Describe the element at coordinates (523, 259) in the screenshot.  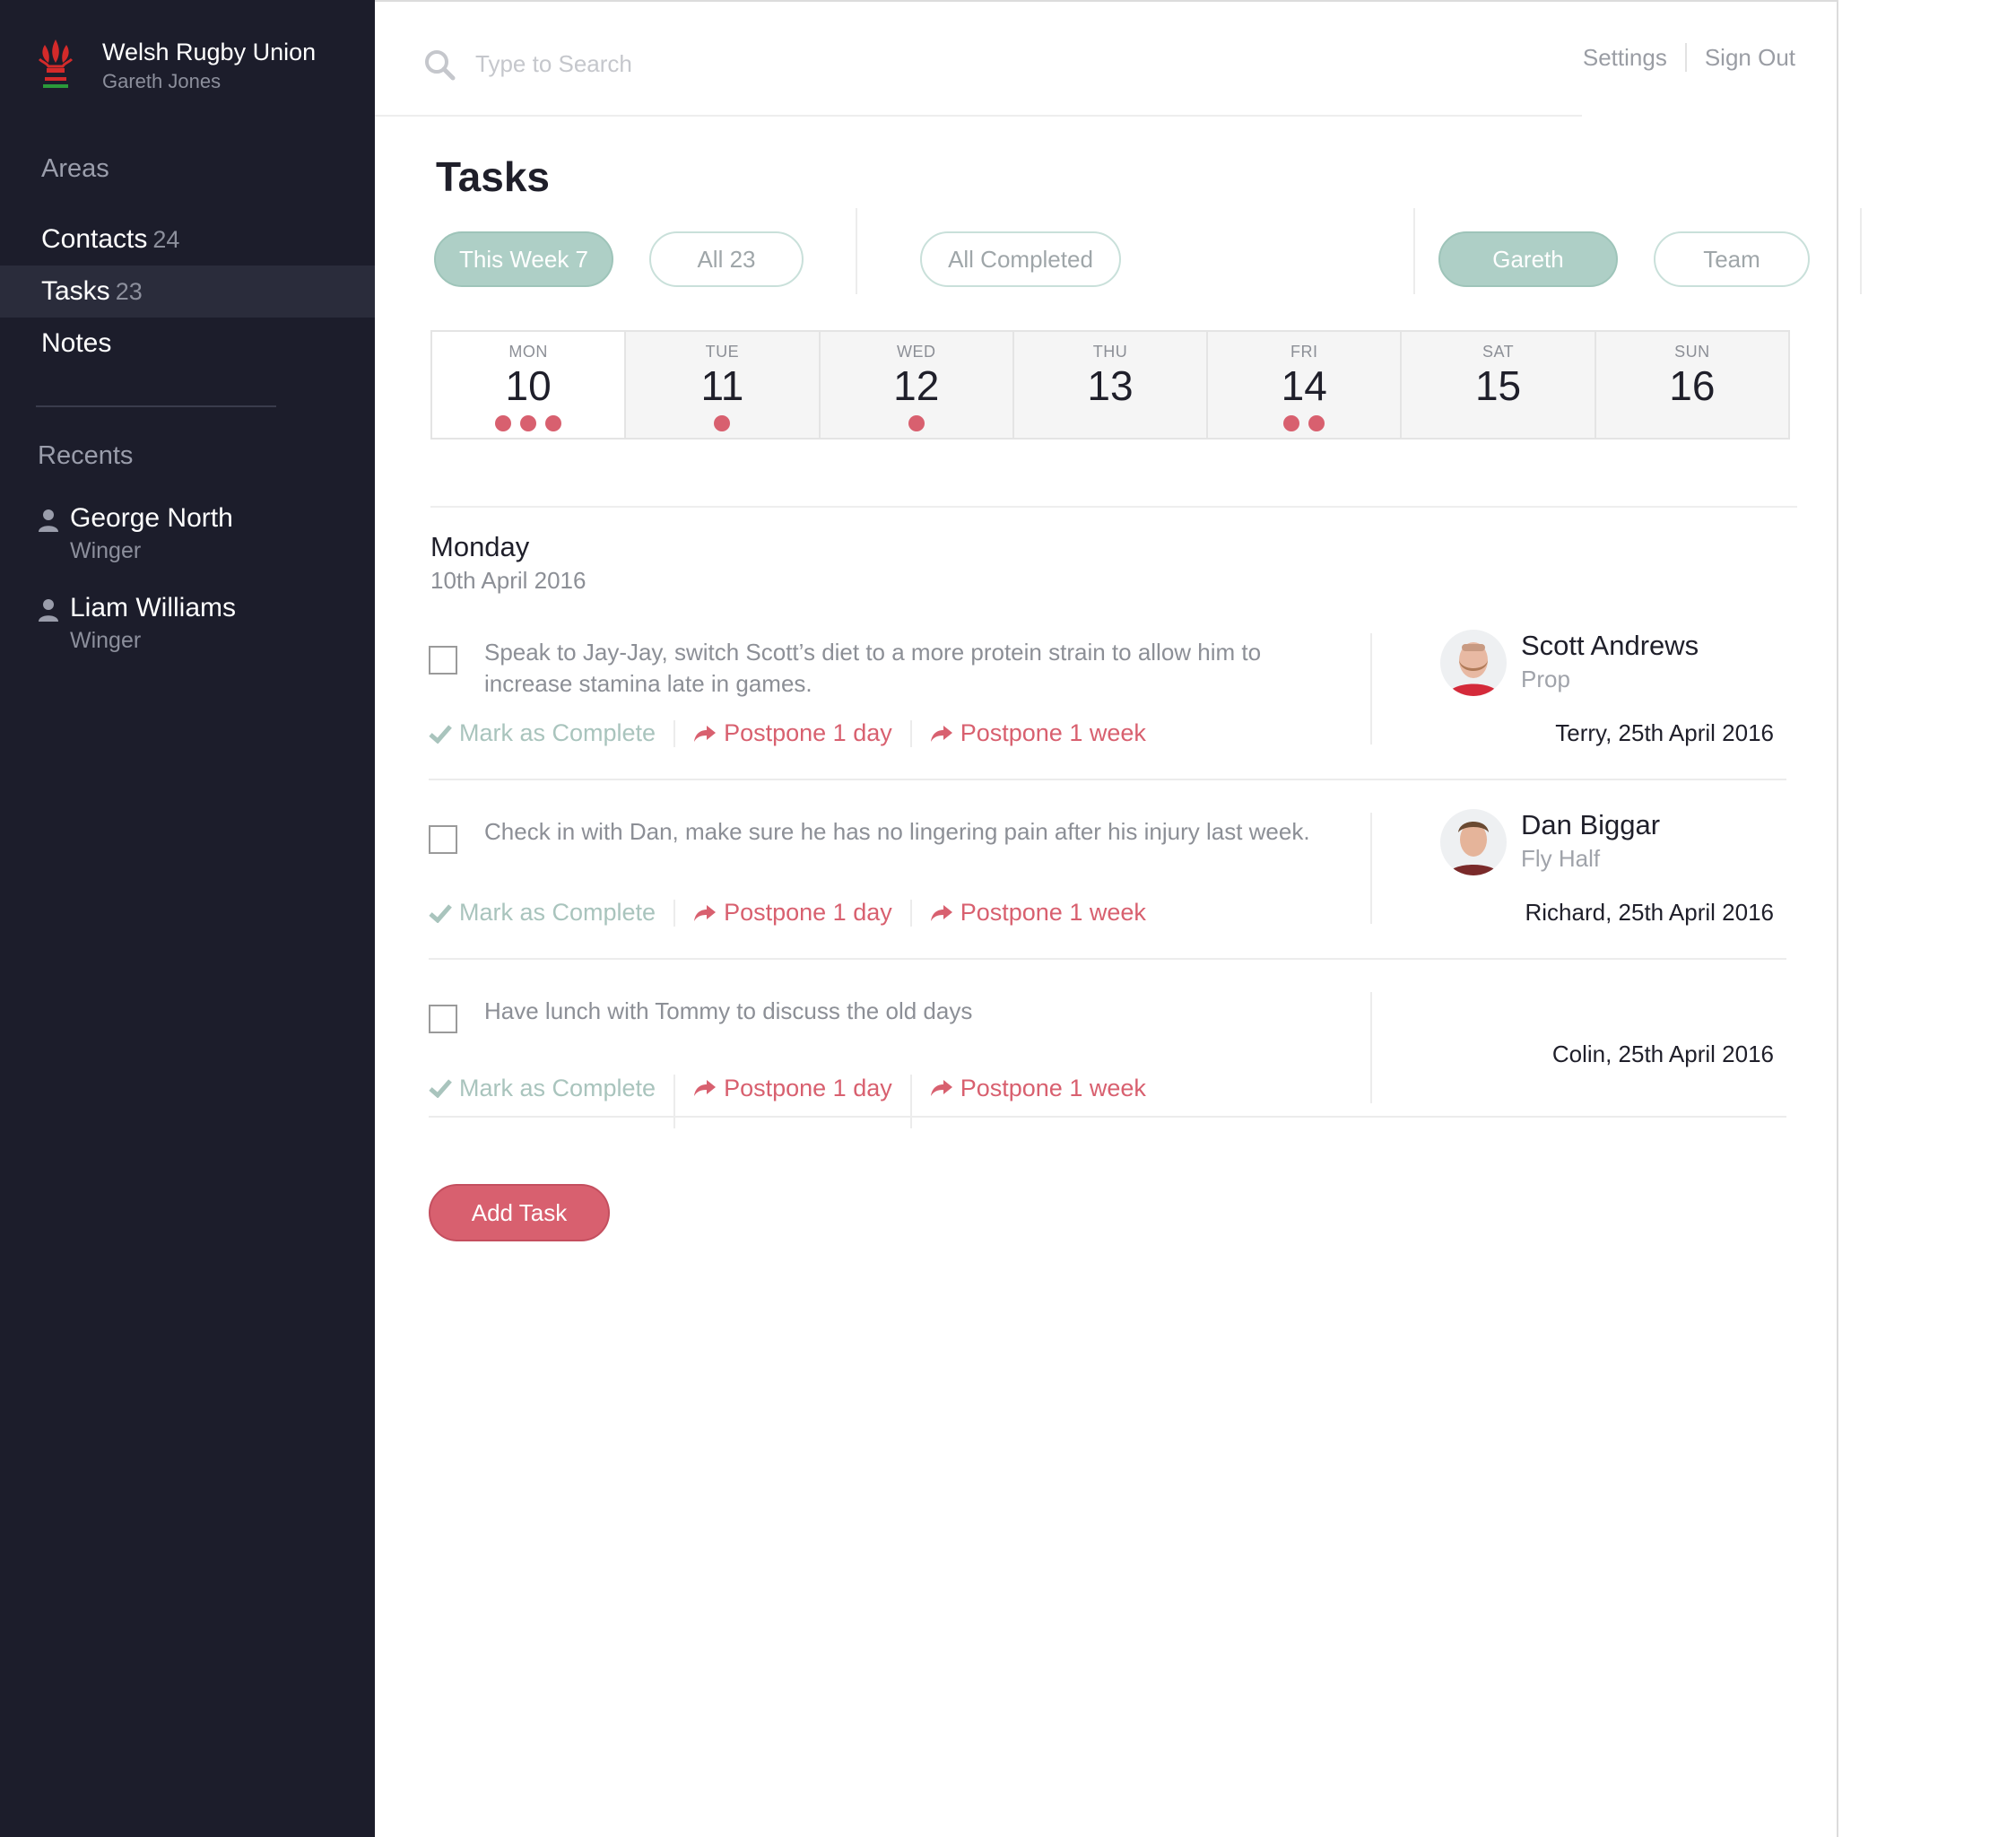
I see `filter-this-week-button: This Week 7` at that location.